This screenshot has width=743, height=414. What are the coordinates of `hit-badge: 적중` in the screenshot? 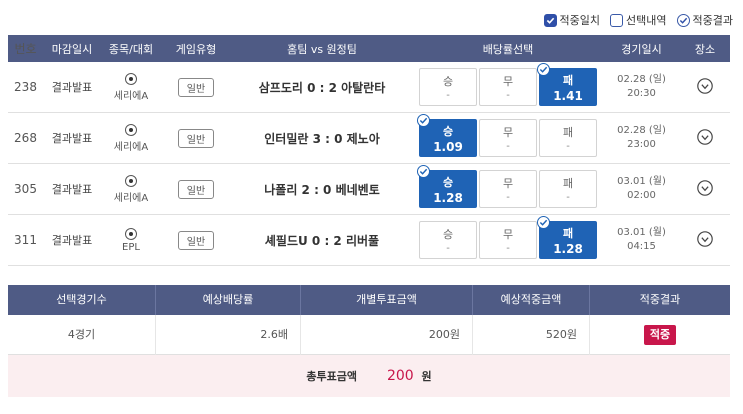 It's located at (660, 334).